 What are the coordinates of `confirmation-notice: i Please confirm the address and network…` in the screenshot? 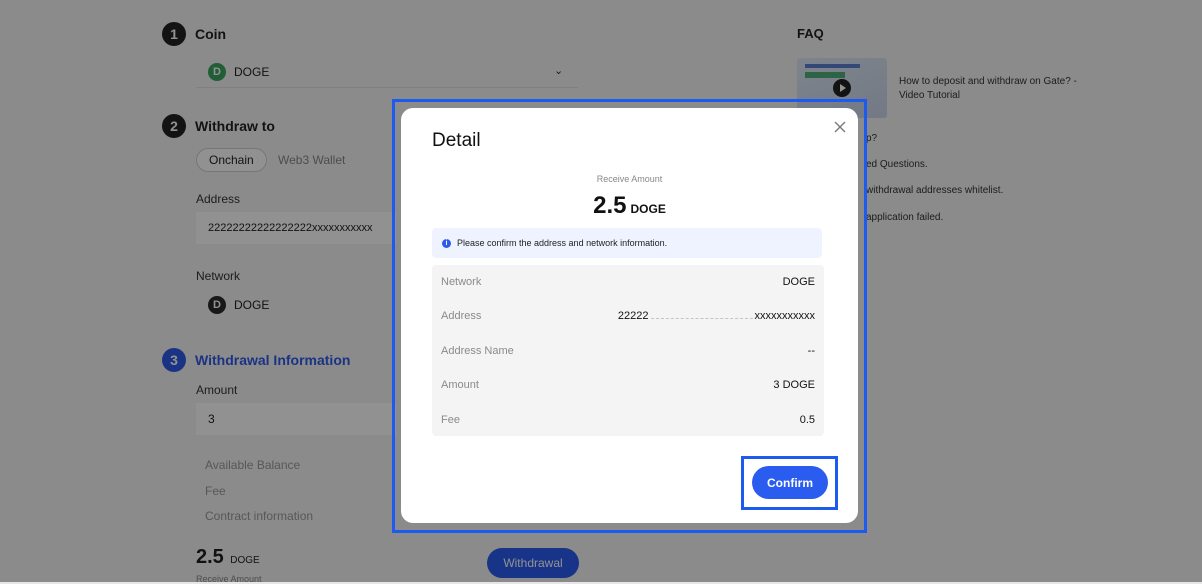 It's located at (627, 243).